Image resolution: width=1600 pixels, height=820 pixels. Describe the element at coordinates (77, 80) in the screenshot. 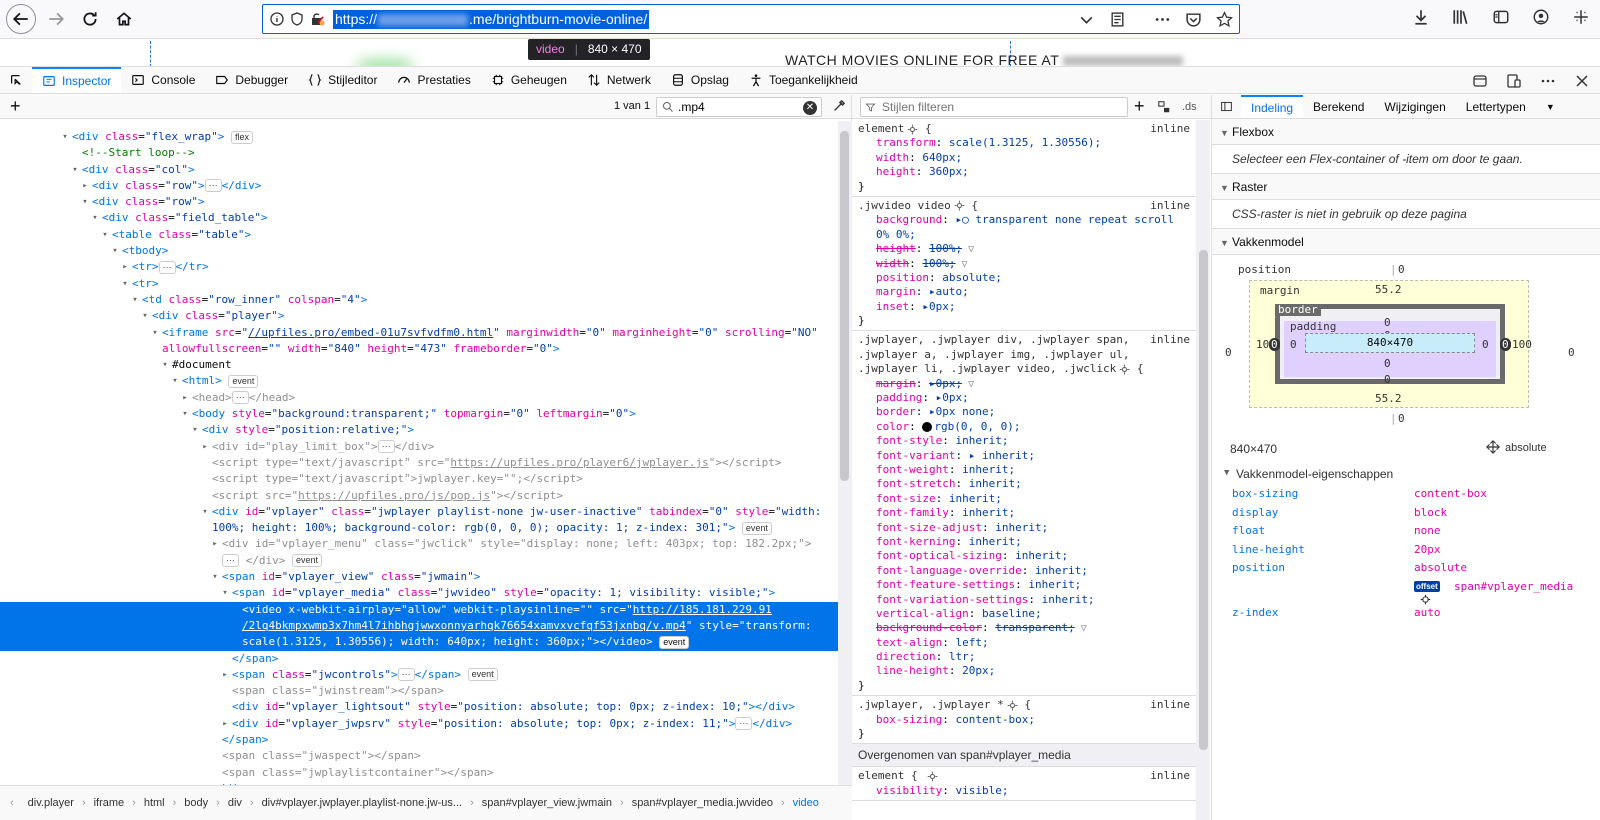

I see `tab-inspector: Inspector` at that location.